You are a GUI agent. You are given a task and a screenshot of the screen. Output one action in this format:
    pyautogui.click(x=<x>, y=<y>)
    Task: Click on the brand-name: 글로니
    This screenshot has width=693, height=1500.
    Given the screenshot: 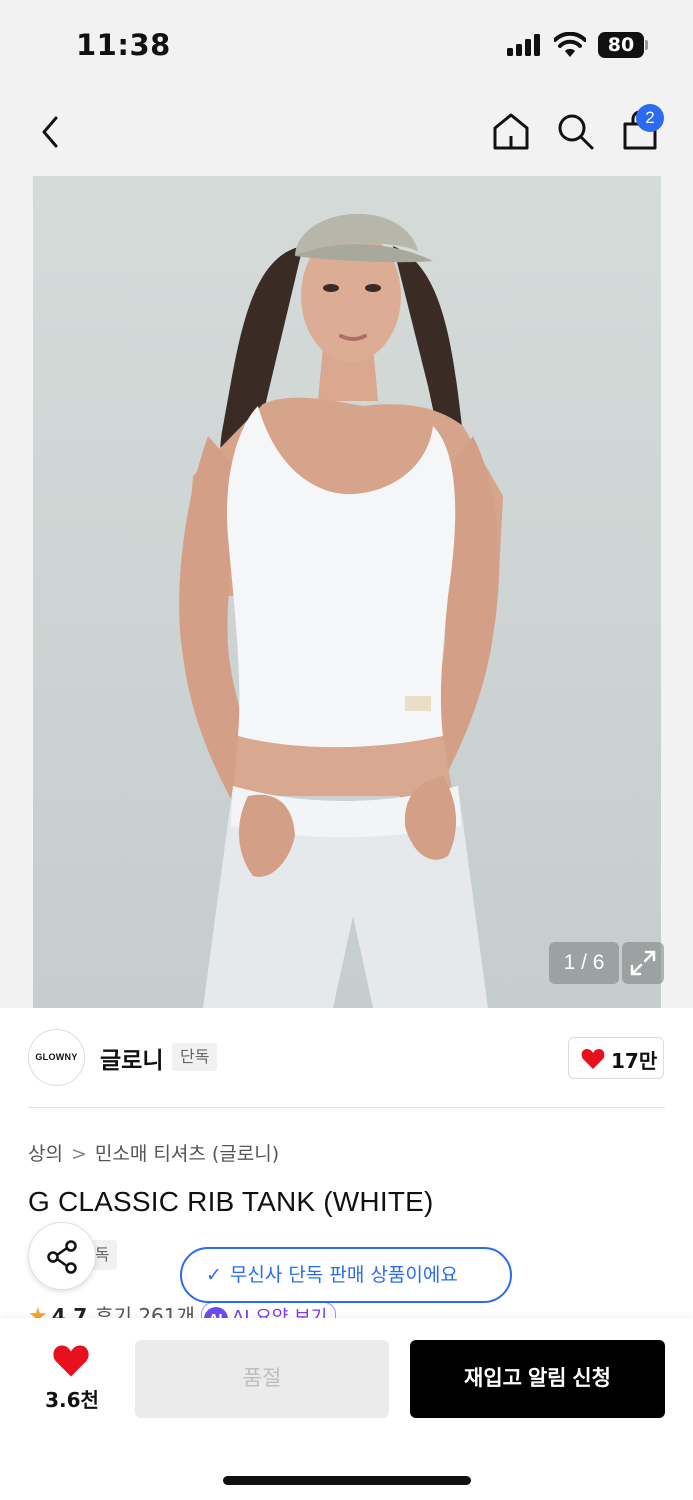 What is the action you would take?
    pyautogui.click(x=131, y=1058)
    